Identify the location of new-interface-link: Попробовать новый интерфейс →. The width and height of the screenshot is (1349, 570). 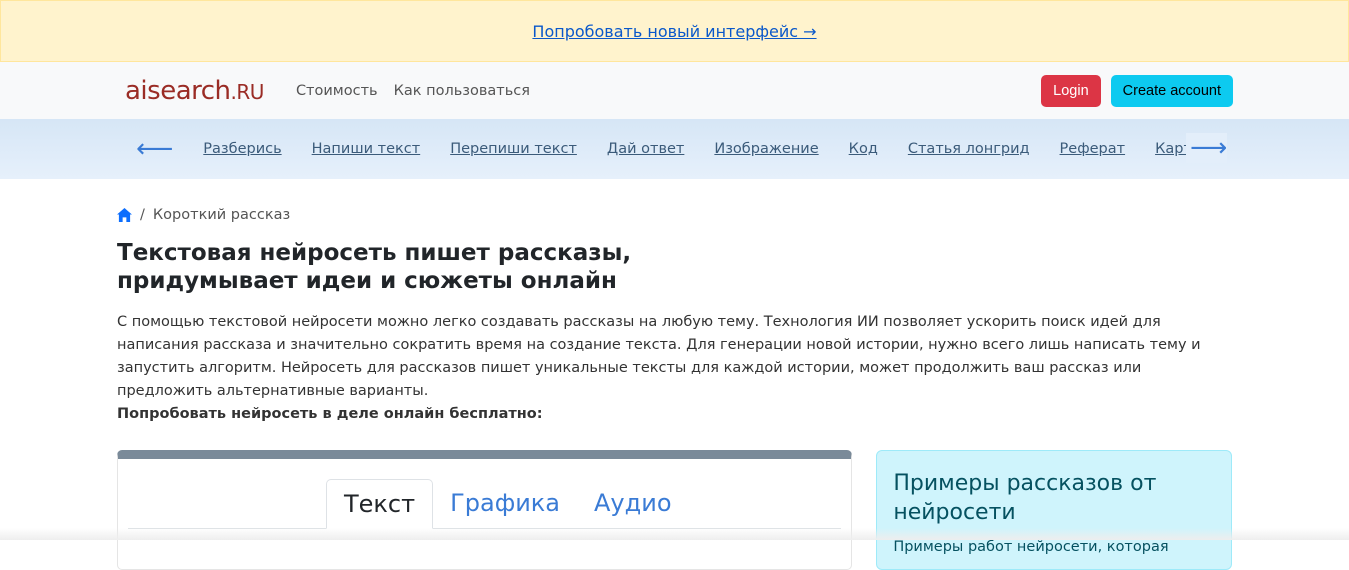
(674, 31).